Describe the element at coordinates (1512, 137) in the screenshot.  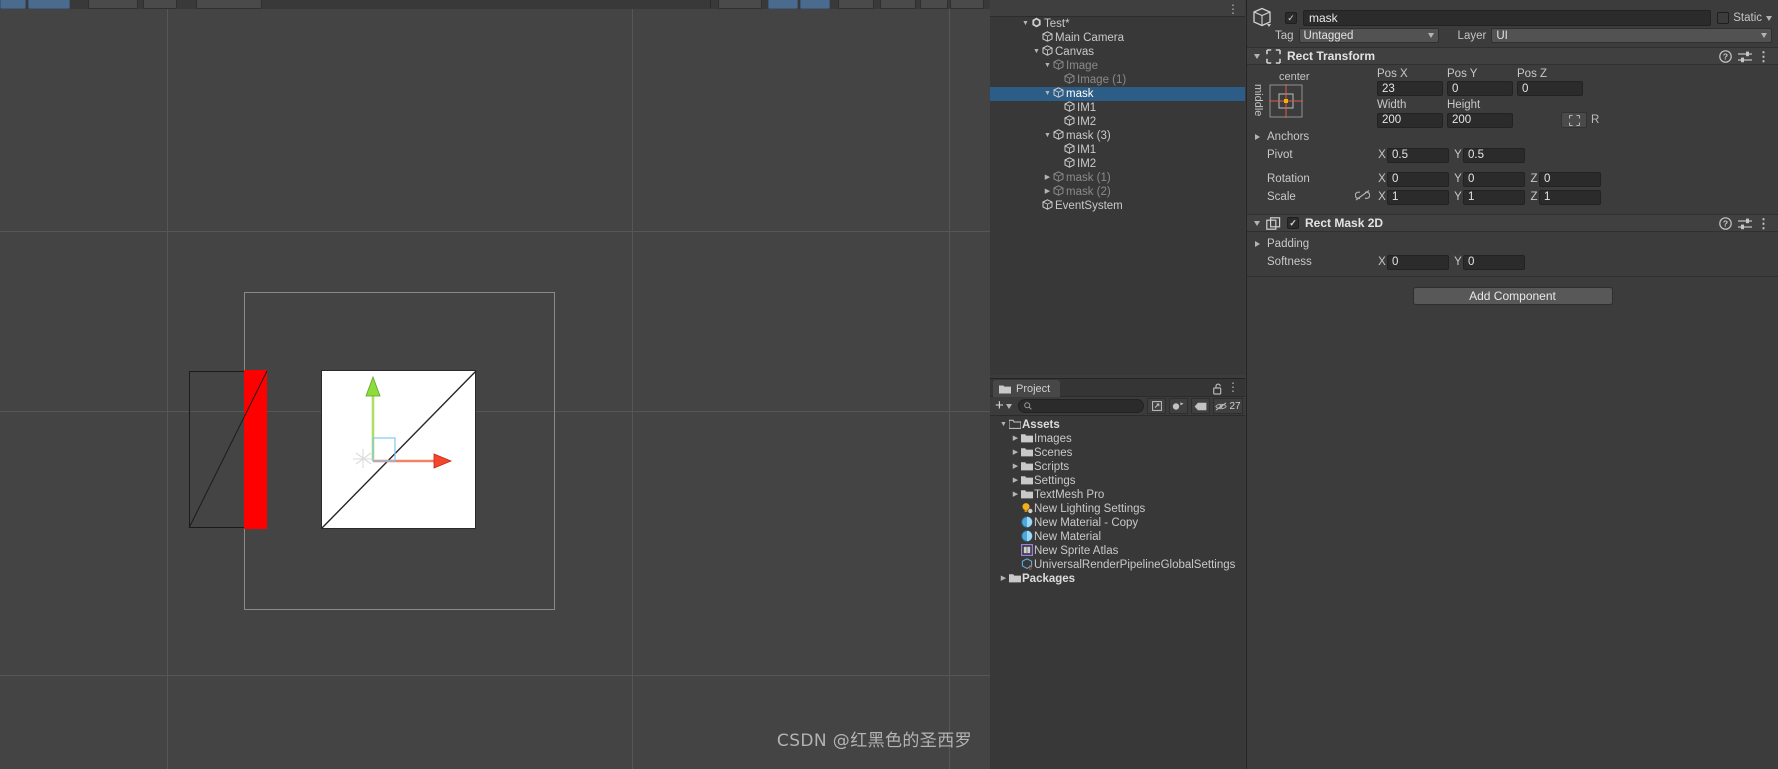
I see `anchors-foldout: Anchors` at that location.